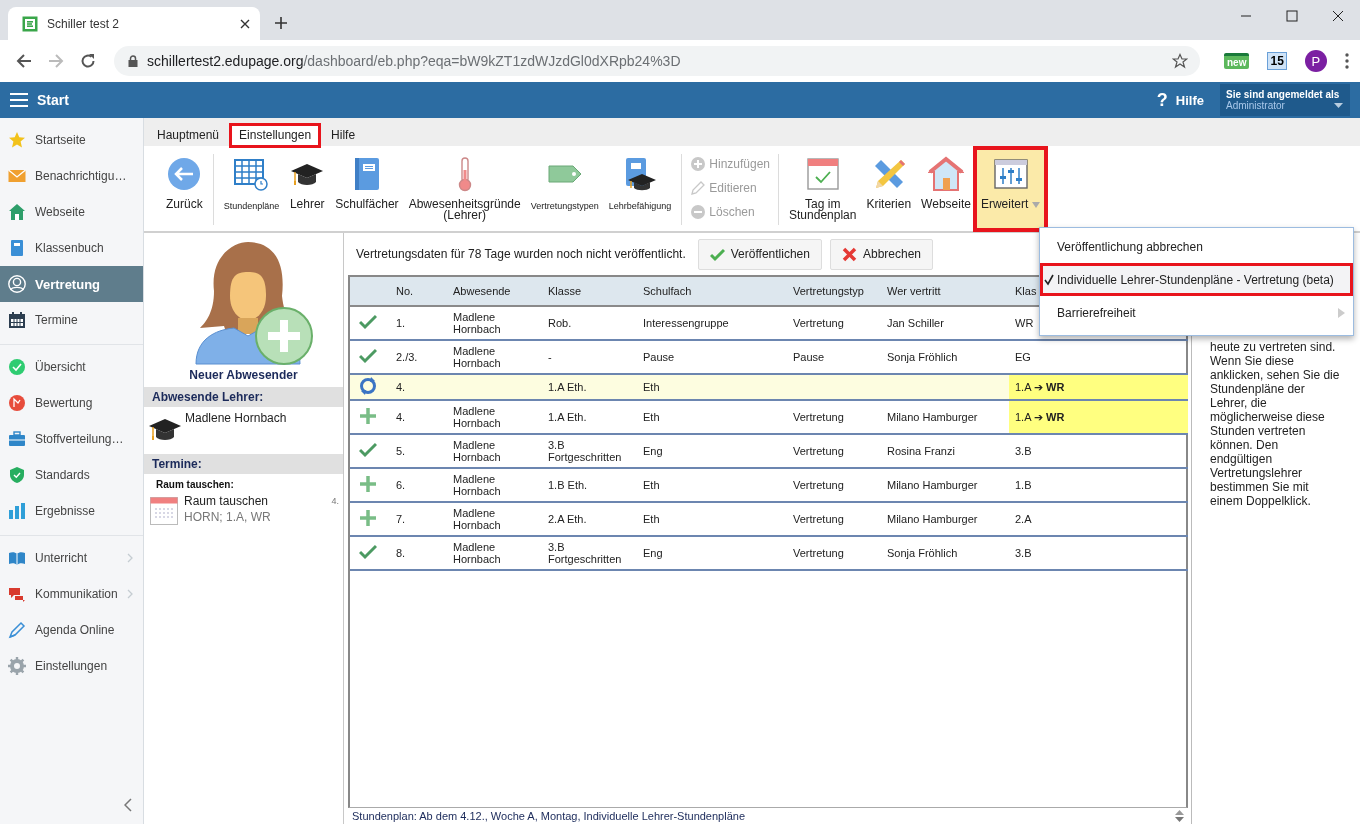 This screenshot has height=824, width=1360. Describe the element at coordinates (343, 135) in the screenshot. I see `menu-tab: Hilfe` at that location.